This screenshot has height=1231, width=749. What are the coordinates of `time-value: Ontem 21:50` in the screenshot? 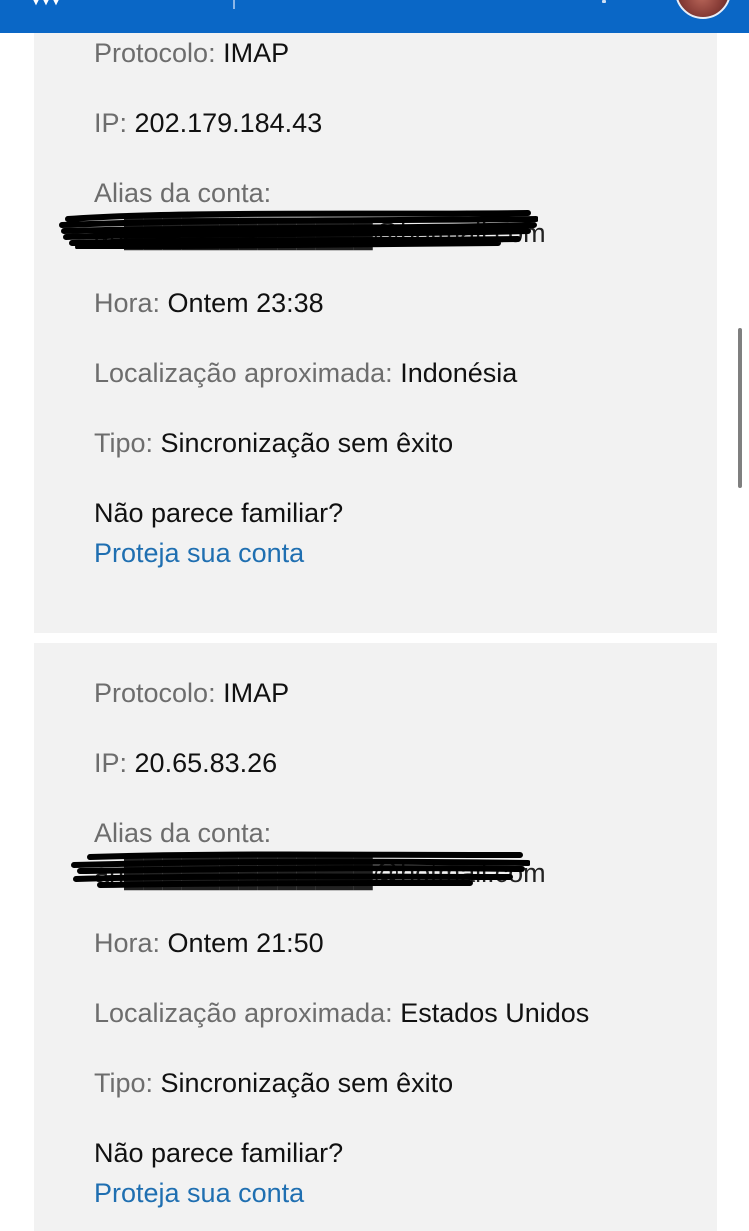 It's located at (245, 943).